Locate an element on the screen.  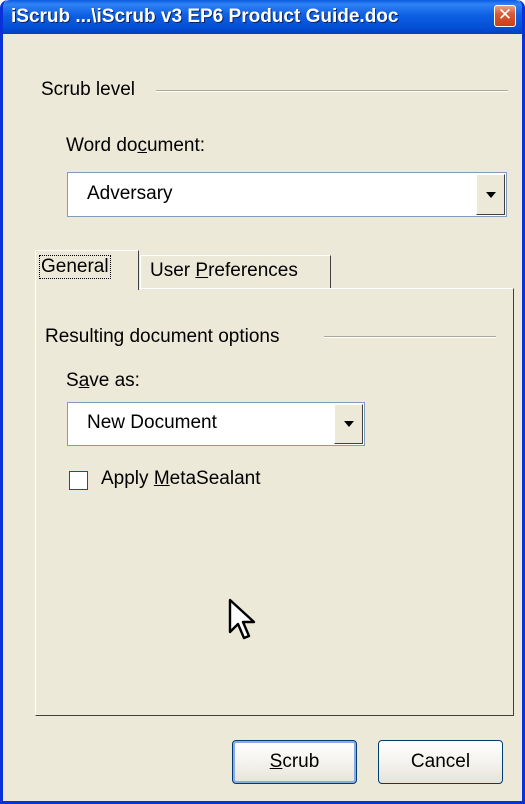
word-document-label: Word document: is located at coordinates (136, 145).